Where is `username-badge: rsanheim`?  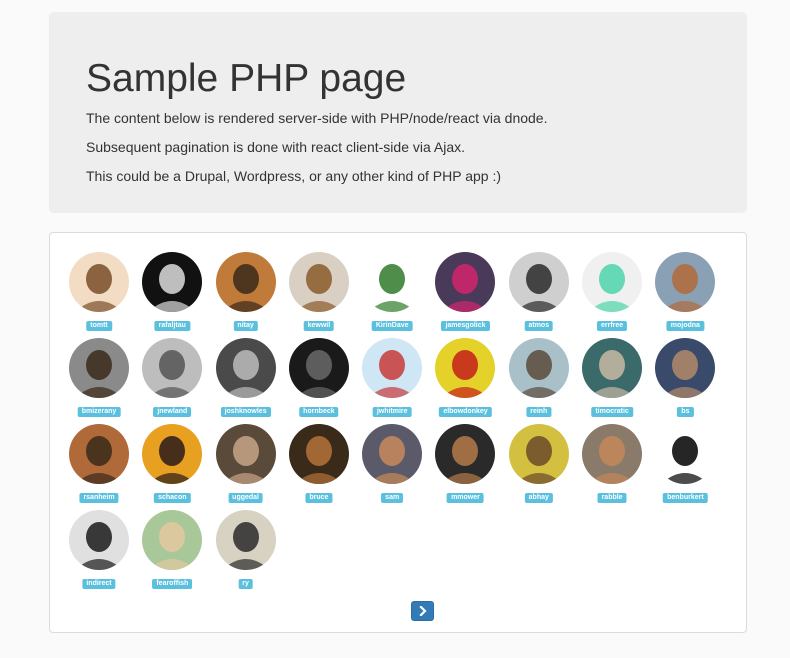 username-badge: rsanheim is located at coordinates (99, 498).